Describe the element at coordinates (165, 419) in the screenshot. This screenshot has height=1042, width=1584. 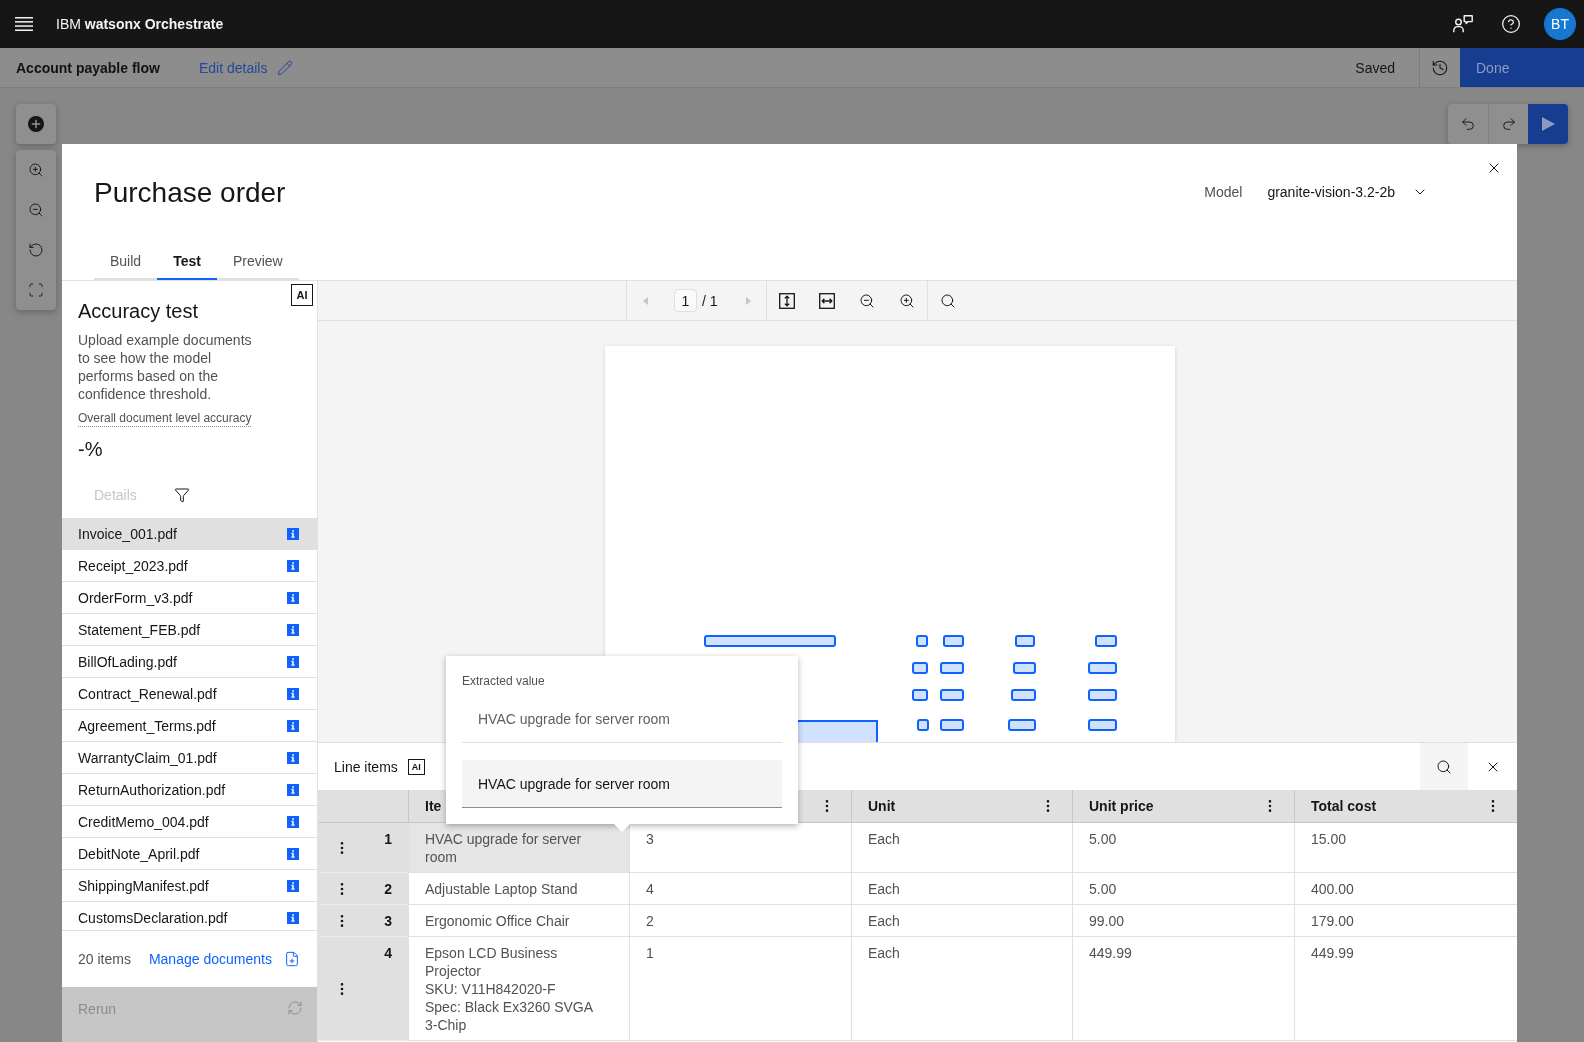
I see `accuracy-label: Overall document level accuracy` at that location.